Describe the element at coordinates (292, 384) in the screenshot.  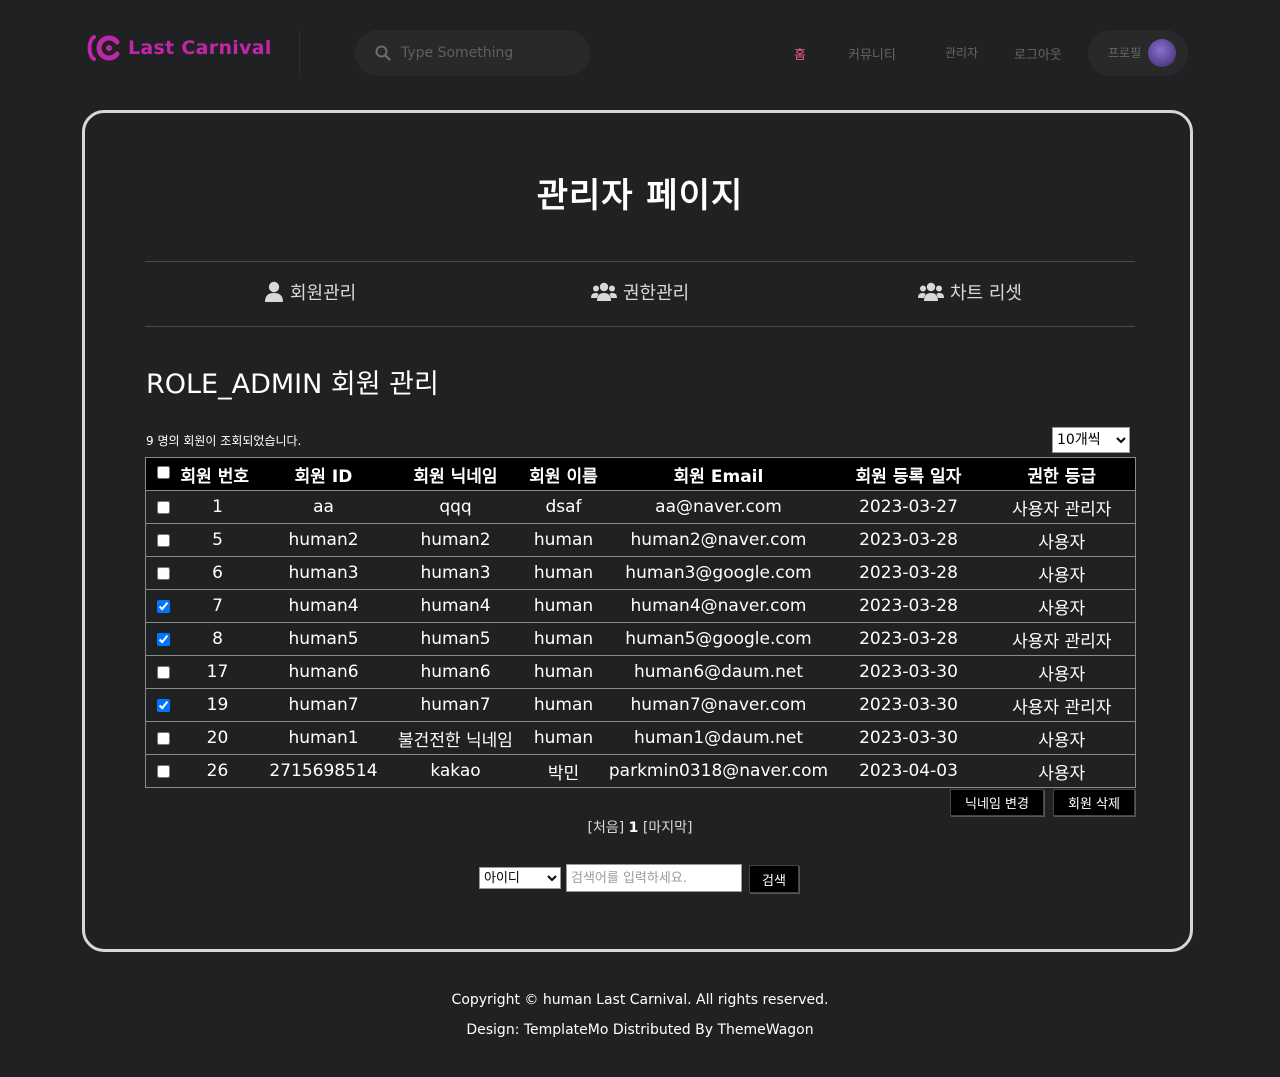
I see `section-title: ROLE_ADMIN 회원 관리` at that location.